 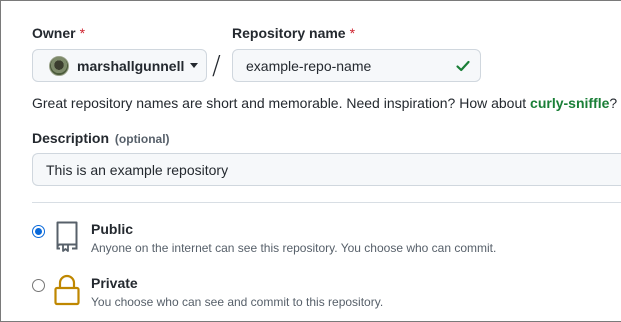 What do you see at coordinates (131, 65) in the screenshot?
I see `owner-username: marshallgunnell` at bounding box center [131, 65].